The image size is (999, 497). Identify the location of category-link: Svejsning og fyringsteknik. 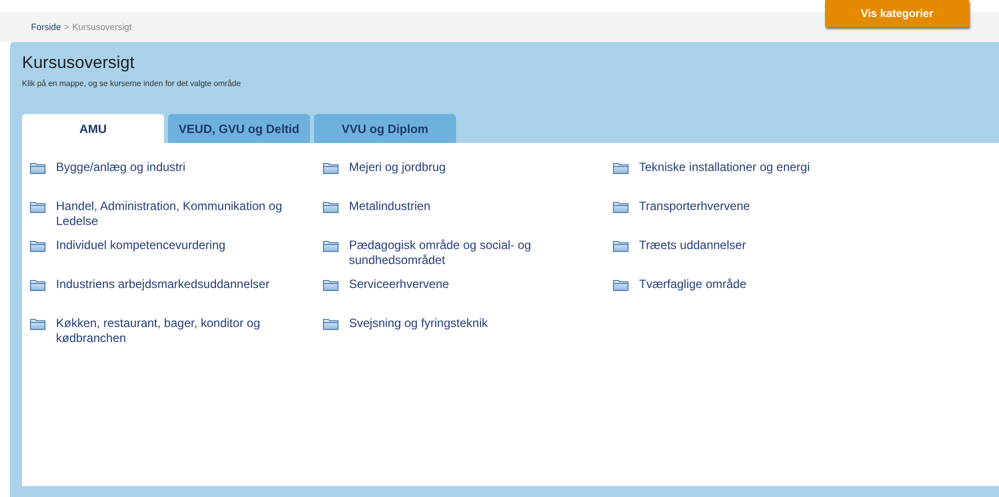
(418, 323).